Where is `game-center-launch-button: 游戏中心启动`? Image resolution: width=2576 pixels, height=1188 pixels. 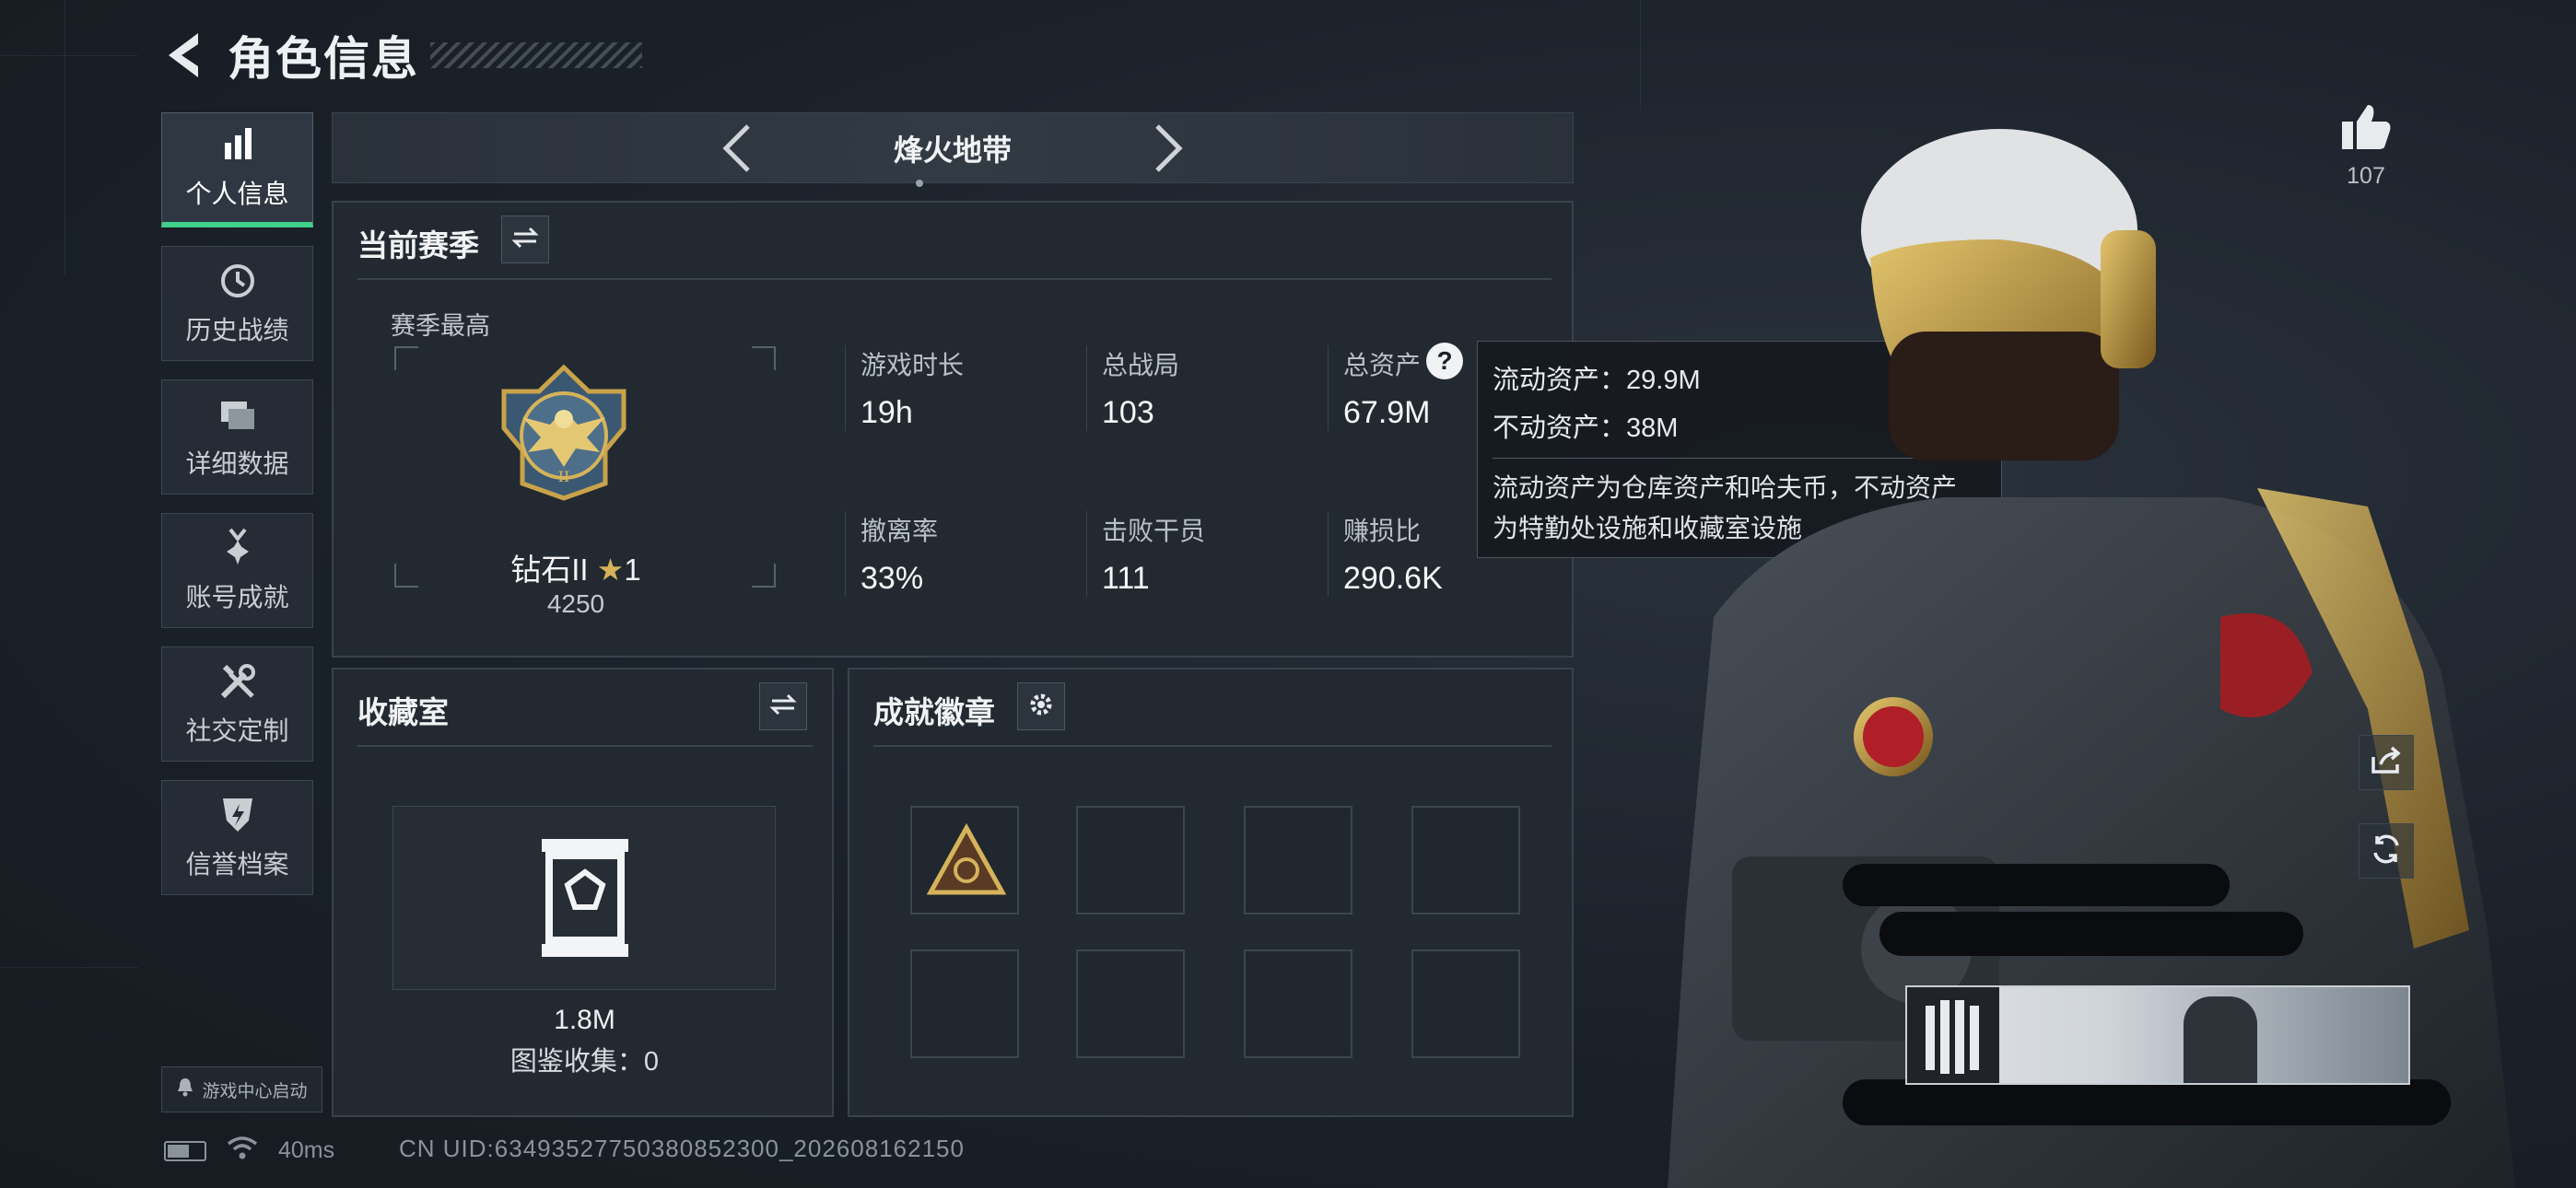
game-center-launch-button: 游戏中心启动 is located at coordinates (241, 1089).